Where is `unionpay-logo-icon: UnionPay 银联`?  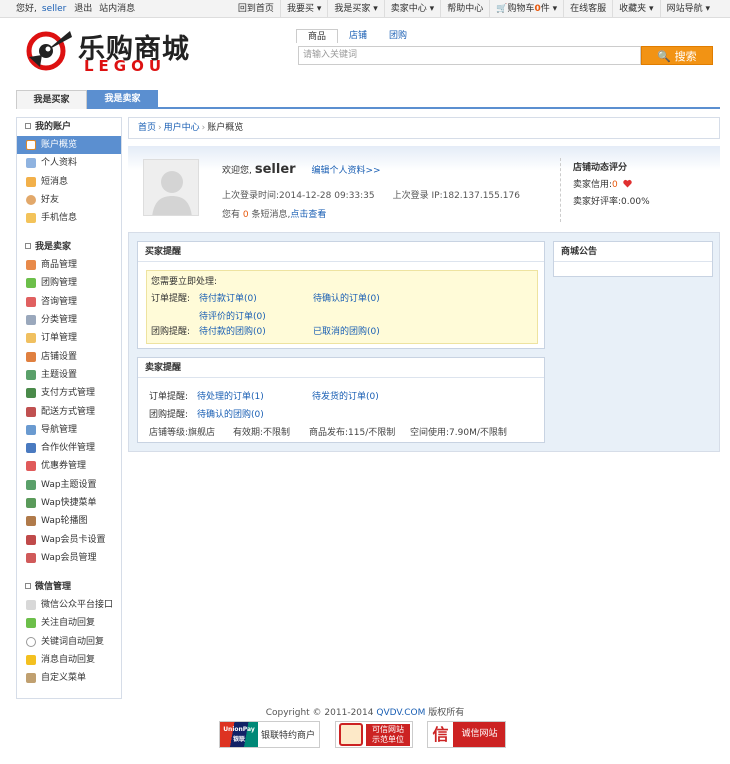 unionpay-logo-icon: UnionPay 银联 is located at coordinates (239, 734).